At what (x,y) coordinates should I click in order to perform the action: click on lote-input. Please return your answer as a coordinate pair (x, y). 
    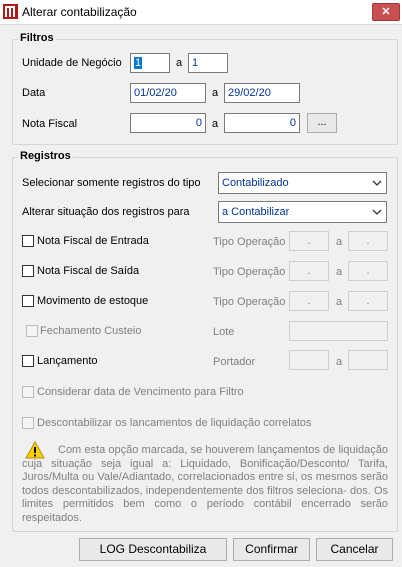
    Looking at the image, I should click on (338, 331).